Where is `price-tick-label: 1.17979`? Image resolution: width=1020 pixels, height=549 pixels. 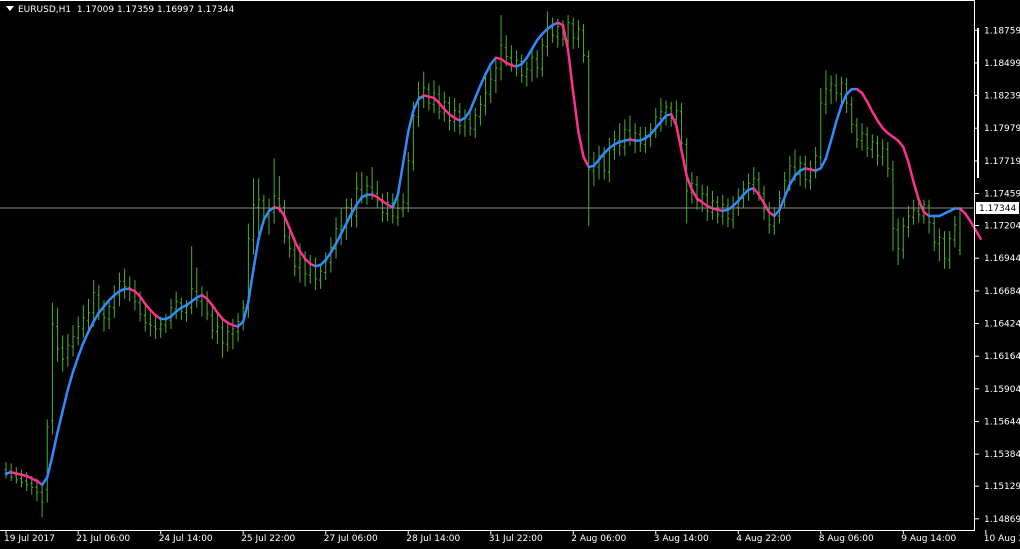 price-tick-label: 1.17979 is located at coordinates (1002, 129).